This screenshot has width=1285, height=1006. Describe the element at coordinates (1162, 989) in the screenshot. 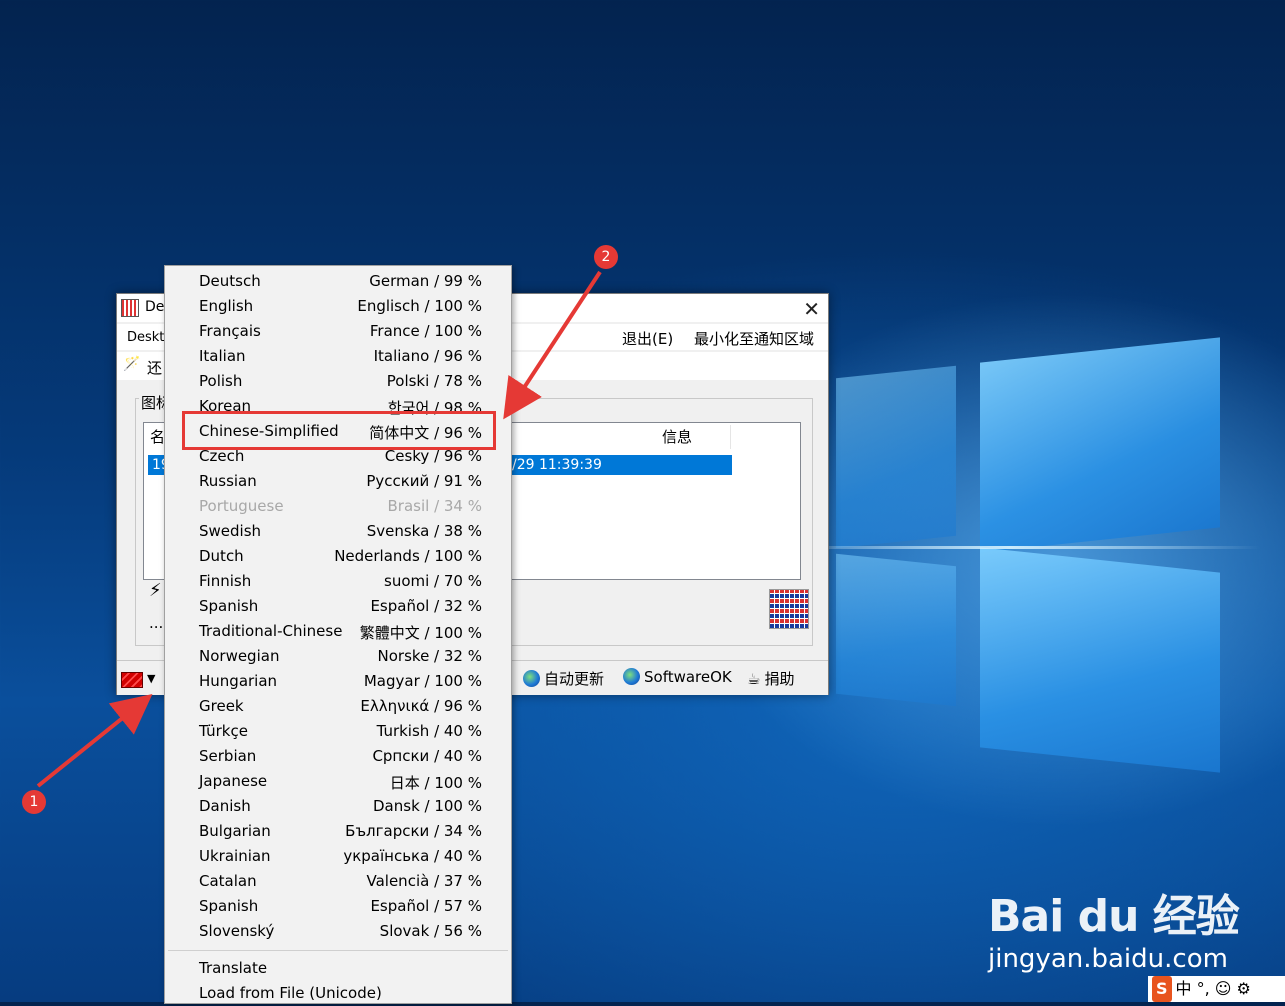

I see `sogou-logo-icon: S` at that location.